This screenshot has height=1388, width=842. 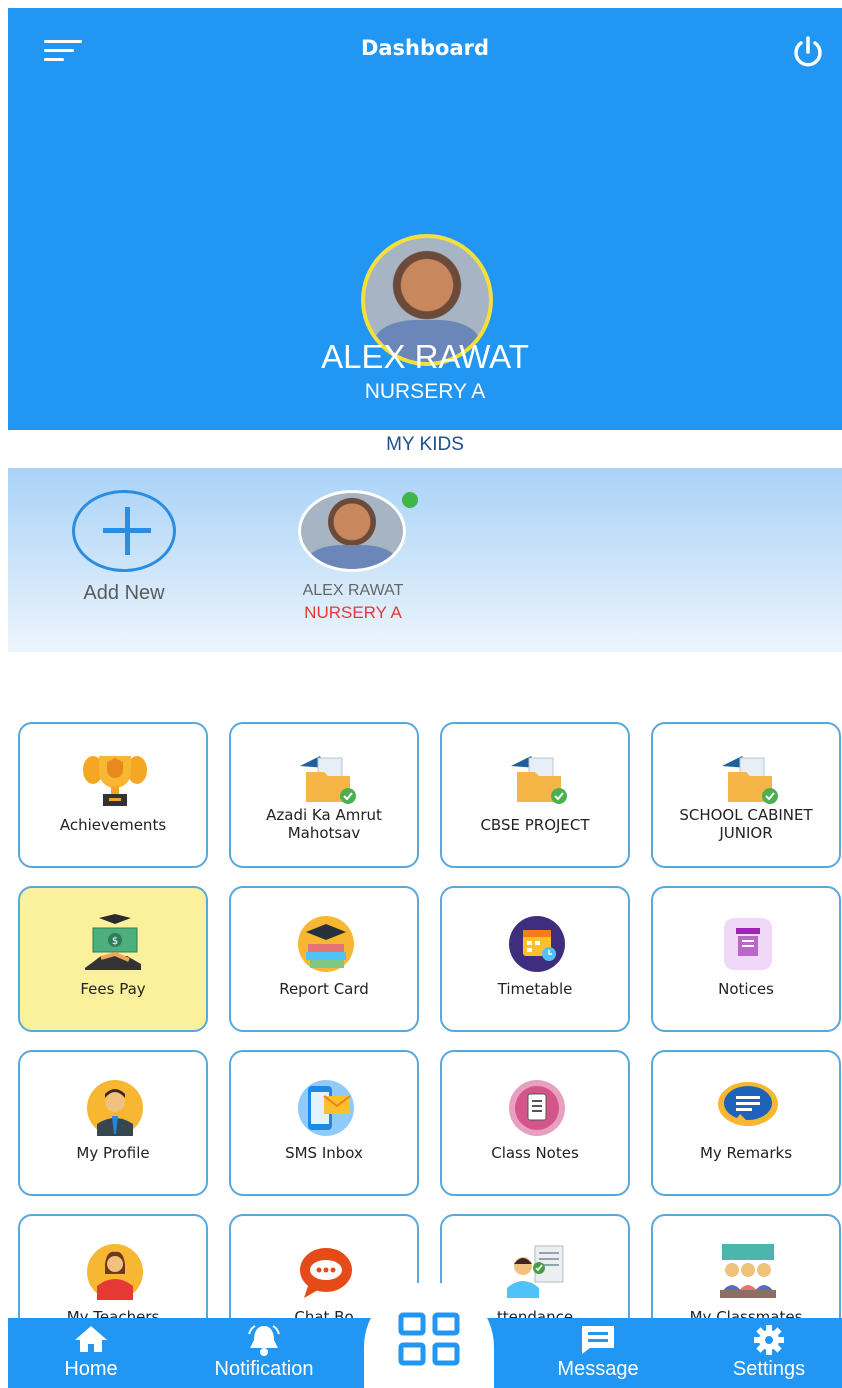 I want to click on trophy-icon, so click(x=115, y=781).